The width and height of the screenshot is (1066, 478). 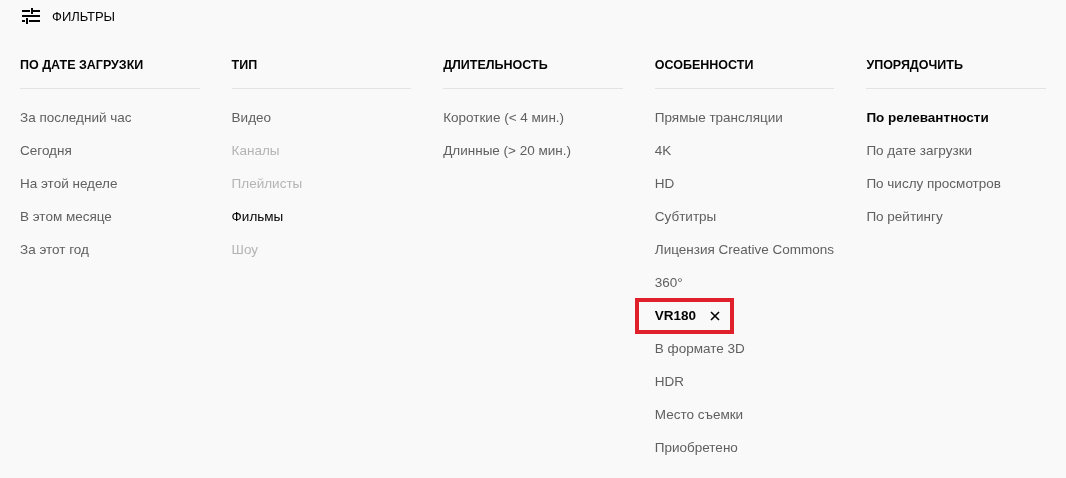 What do you see at coordinates (699, 349) in the screenshot?
I see `filter-option: В формате 3D` at bounding box center [699, 349].